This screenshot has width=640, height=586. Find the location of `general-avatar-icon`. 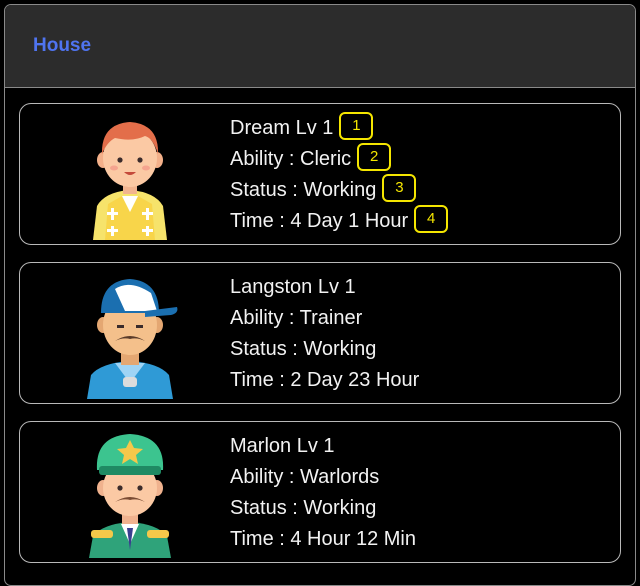

general-avatar-icon is located at coordinates (130, 492).